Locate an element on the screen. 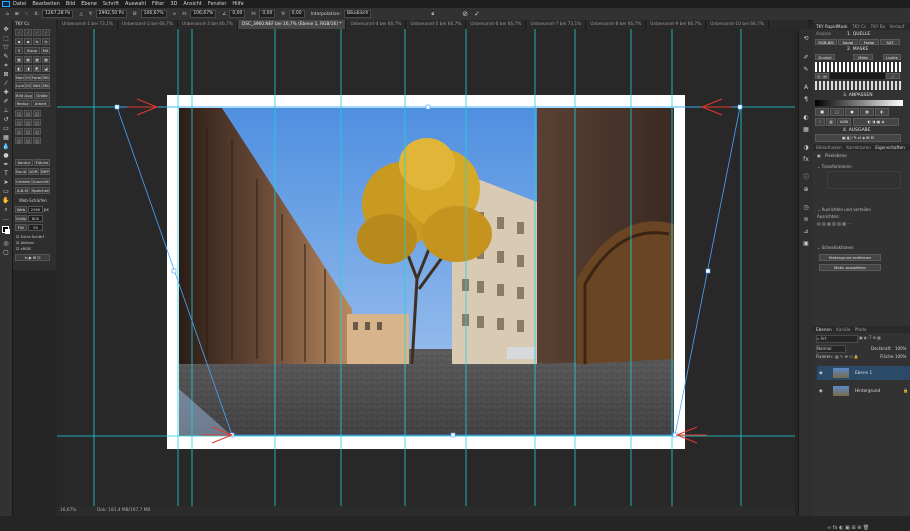  tky-size-button: Größe is located at coordinates (21, 218).